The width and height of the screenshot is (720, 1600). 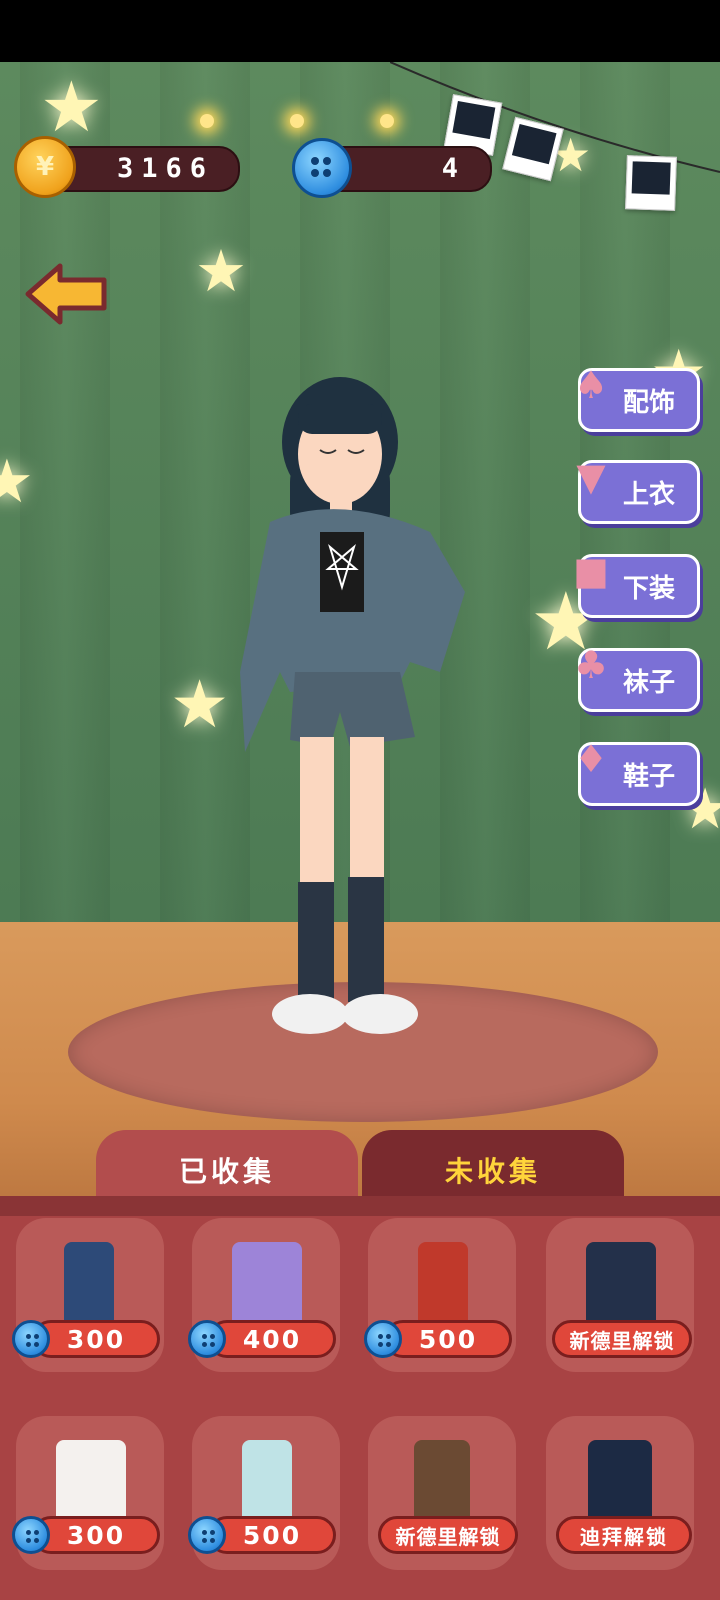 I want to click on back-arrow-icon, so click(x=66, y=294).